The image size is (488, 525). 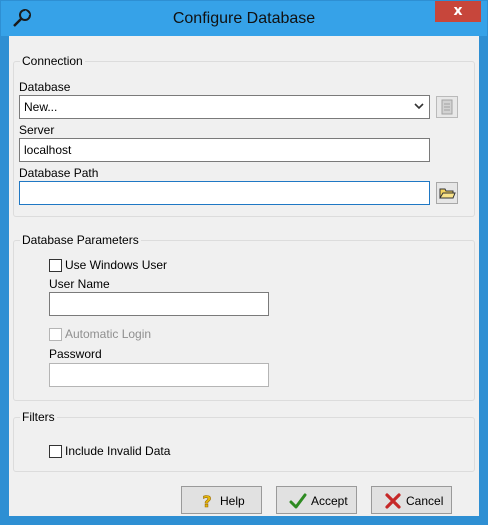 What do you see at coordinates (75, 354) in the screenshot?
I see `password-label: Password` at bounding box center [75, 354].